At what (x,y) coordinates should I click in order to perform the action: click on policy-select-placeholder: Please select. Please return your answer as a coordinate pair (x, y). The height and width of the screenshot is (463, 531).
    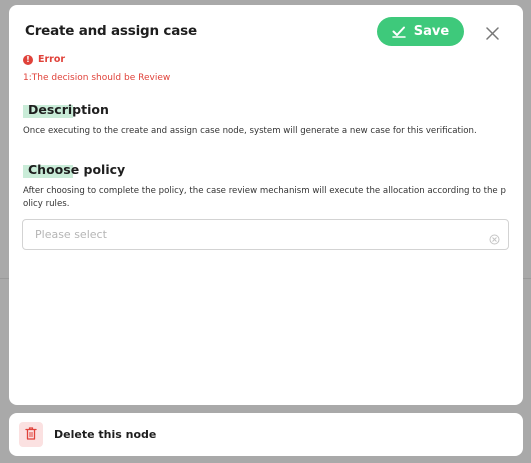
    Looking at the image, I should click on (71, 234).